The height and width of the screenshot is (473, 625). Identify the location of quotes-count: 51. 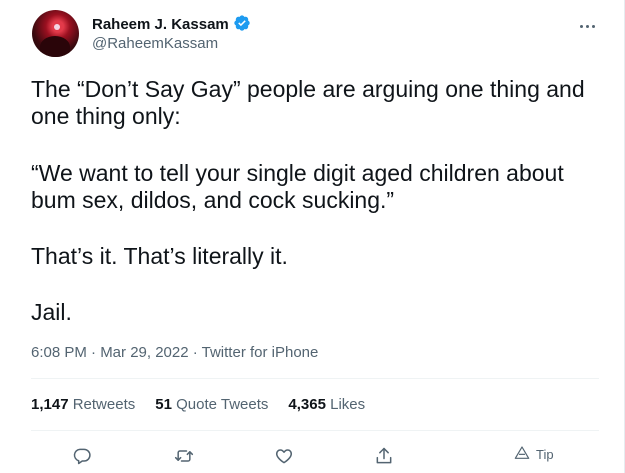
(163, 404).